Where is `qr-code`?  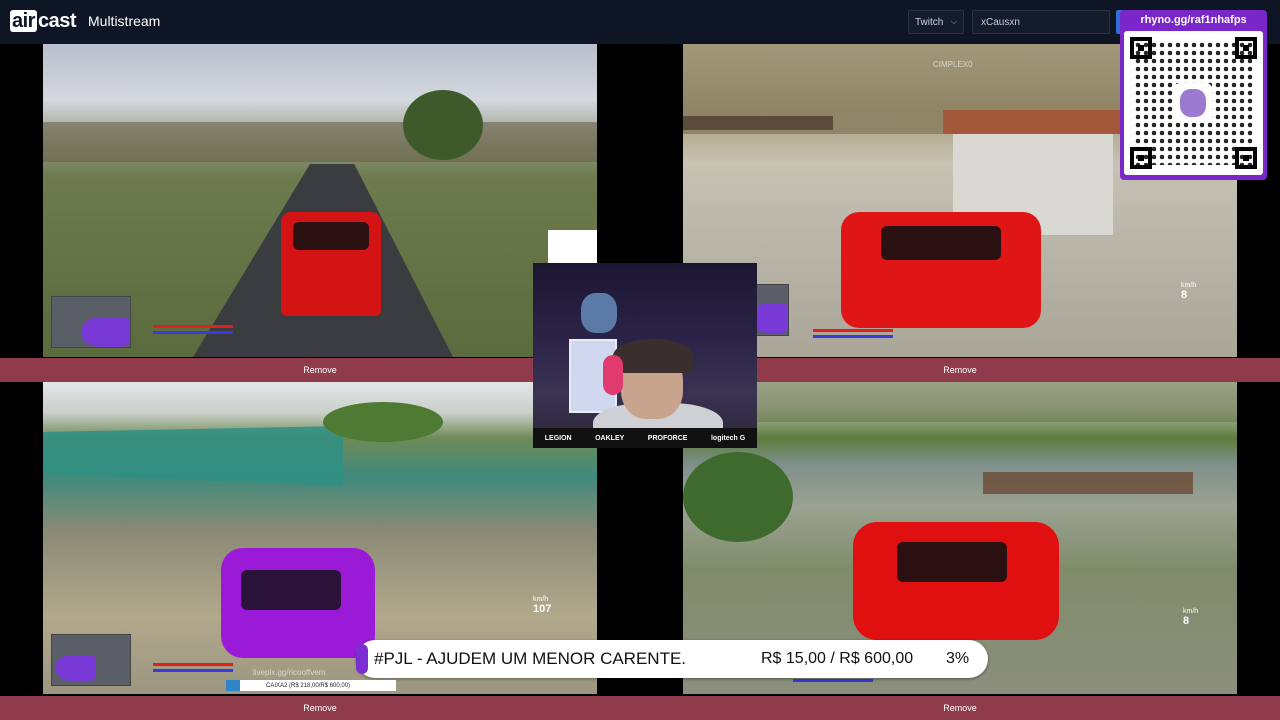 qr-code is located at coordinates (1193, 103).